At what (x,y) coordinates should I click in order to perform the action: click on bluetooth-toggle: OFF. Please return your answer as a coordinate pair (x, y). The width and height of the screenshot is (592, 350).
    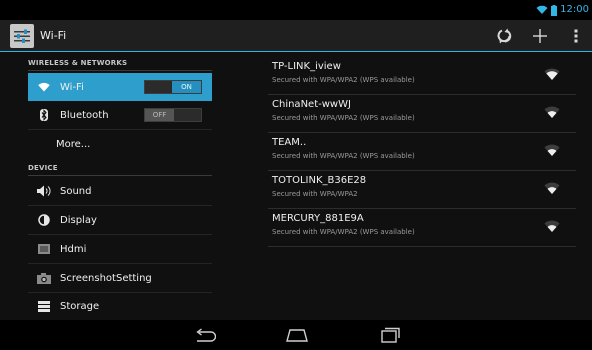
    Looking at the image, I should click on (173, 115).